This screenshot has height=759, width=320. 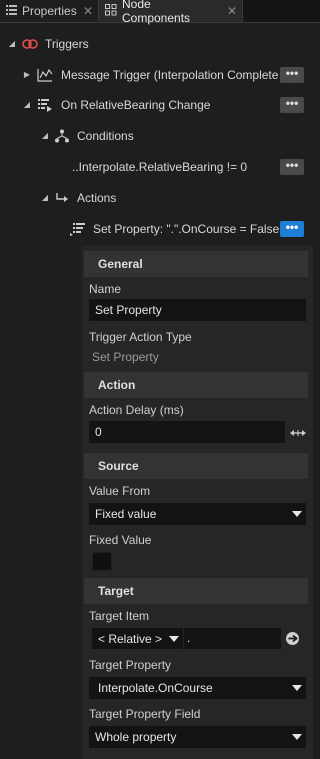 What do you see at coordinates (187, 432) in the screenshot?
I see `action-delay-field: 0` at bounding box center [187, 432].